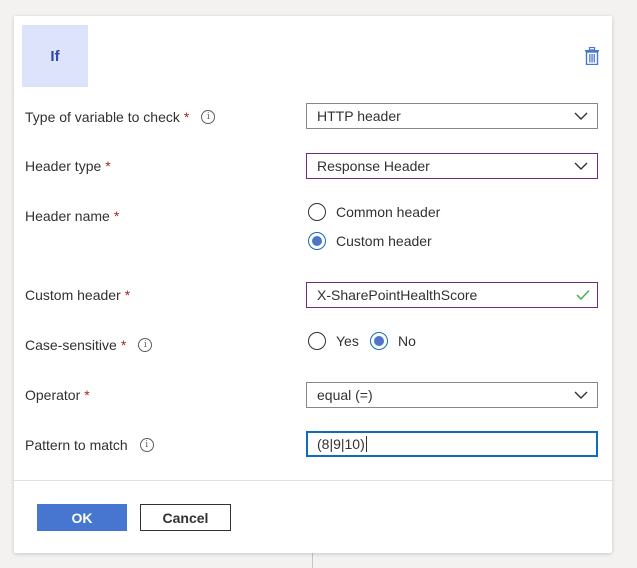  Describe the element at coordinates (185, 517) in the screenshot. I see `cancel-button: Cancel` at that location.